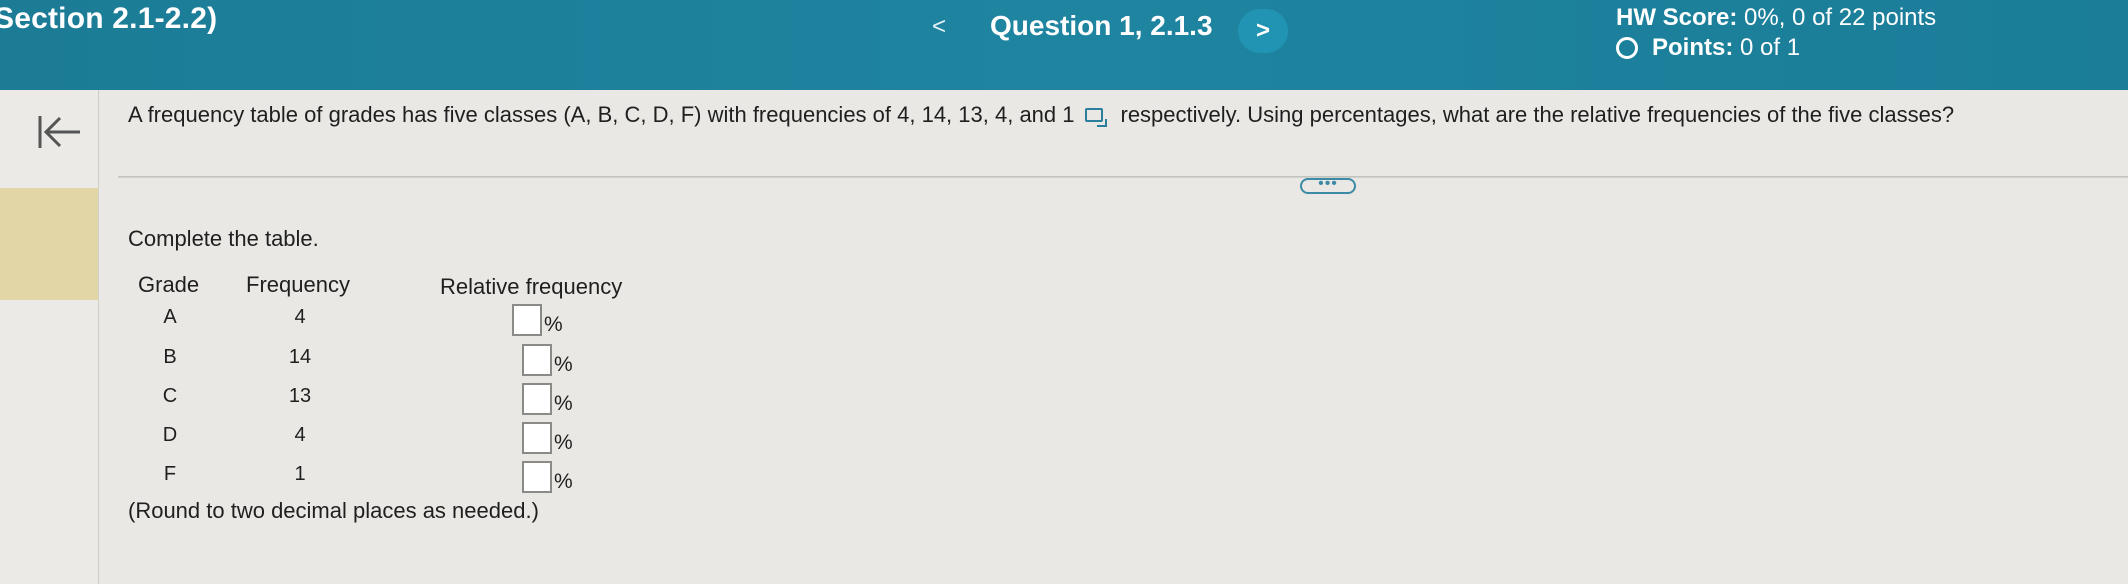 The height and width of the screenshot is (584, 2128). I want to click on back-to-start-icon, so click(60, 132).